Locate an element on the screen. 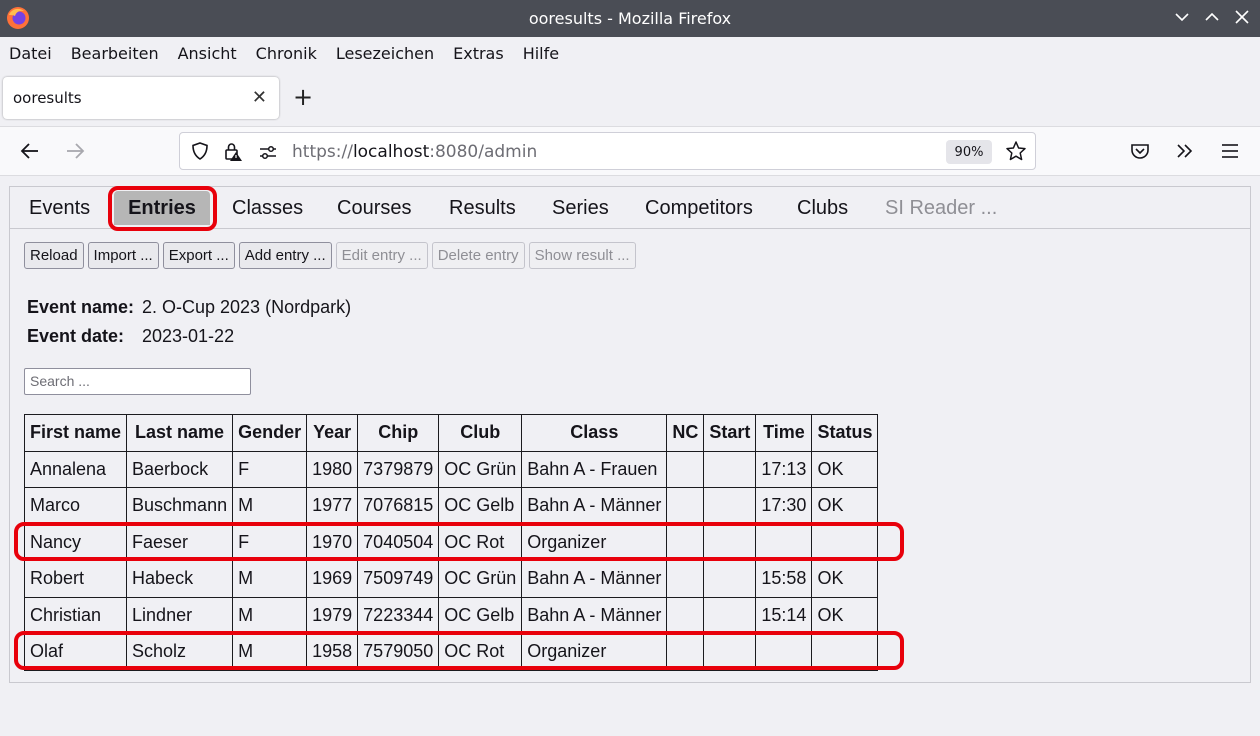 The image size is (1260, 736). cell: 1979 is located at coordinates (332, 615).